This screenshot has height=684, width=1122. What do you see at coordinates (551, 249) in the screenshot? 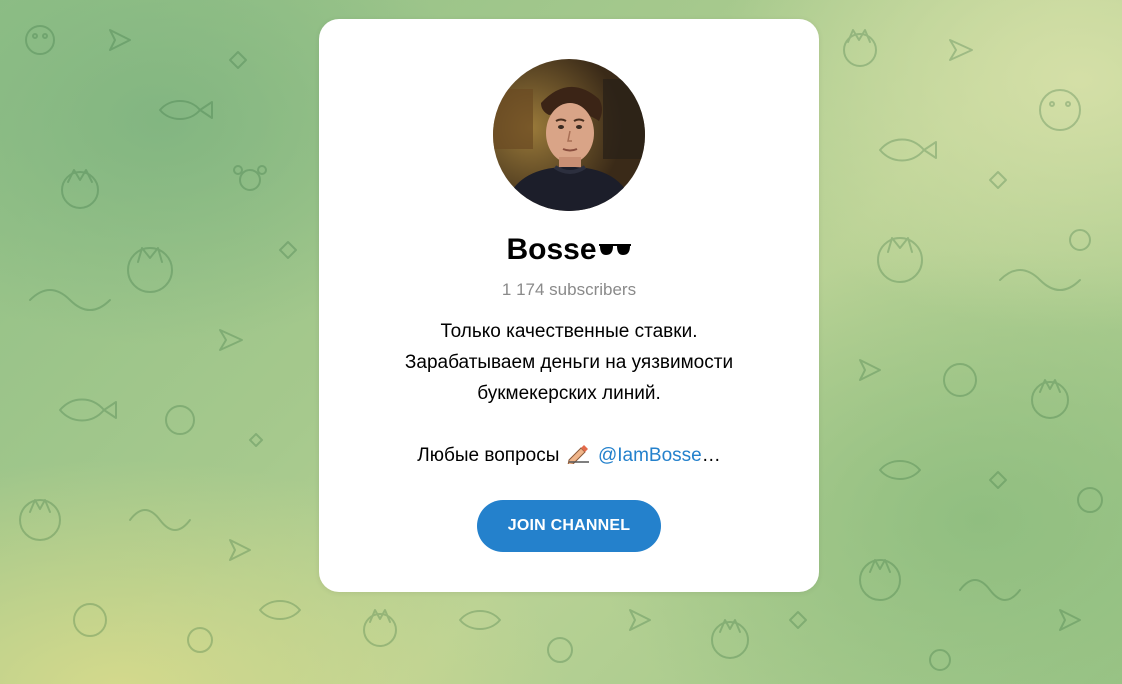
I see `channel-name: Bosse` at bounding box center [551, 249].